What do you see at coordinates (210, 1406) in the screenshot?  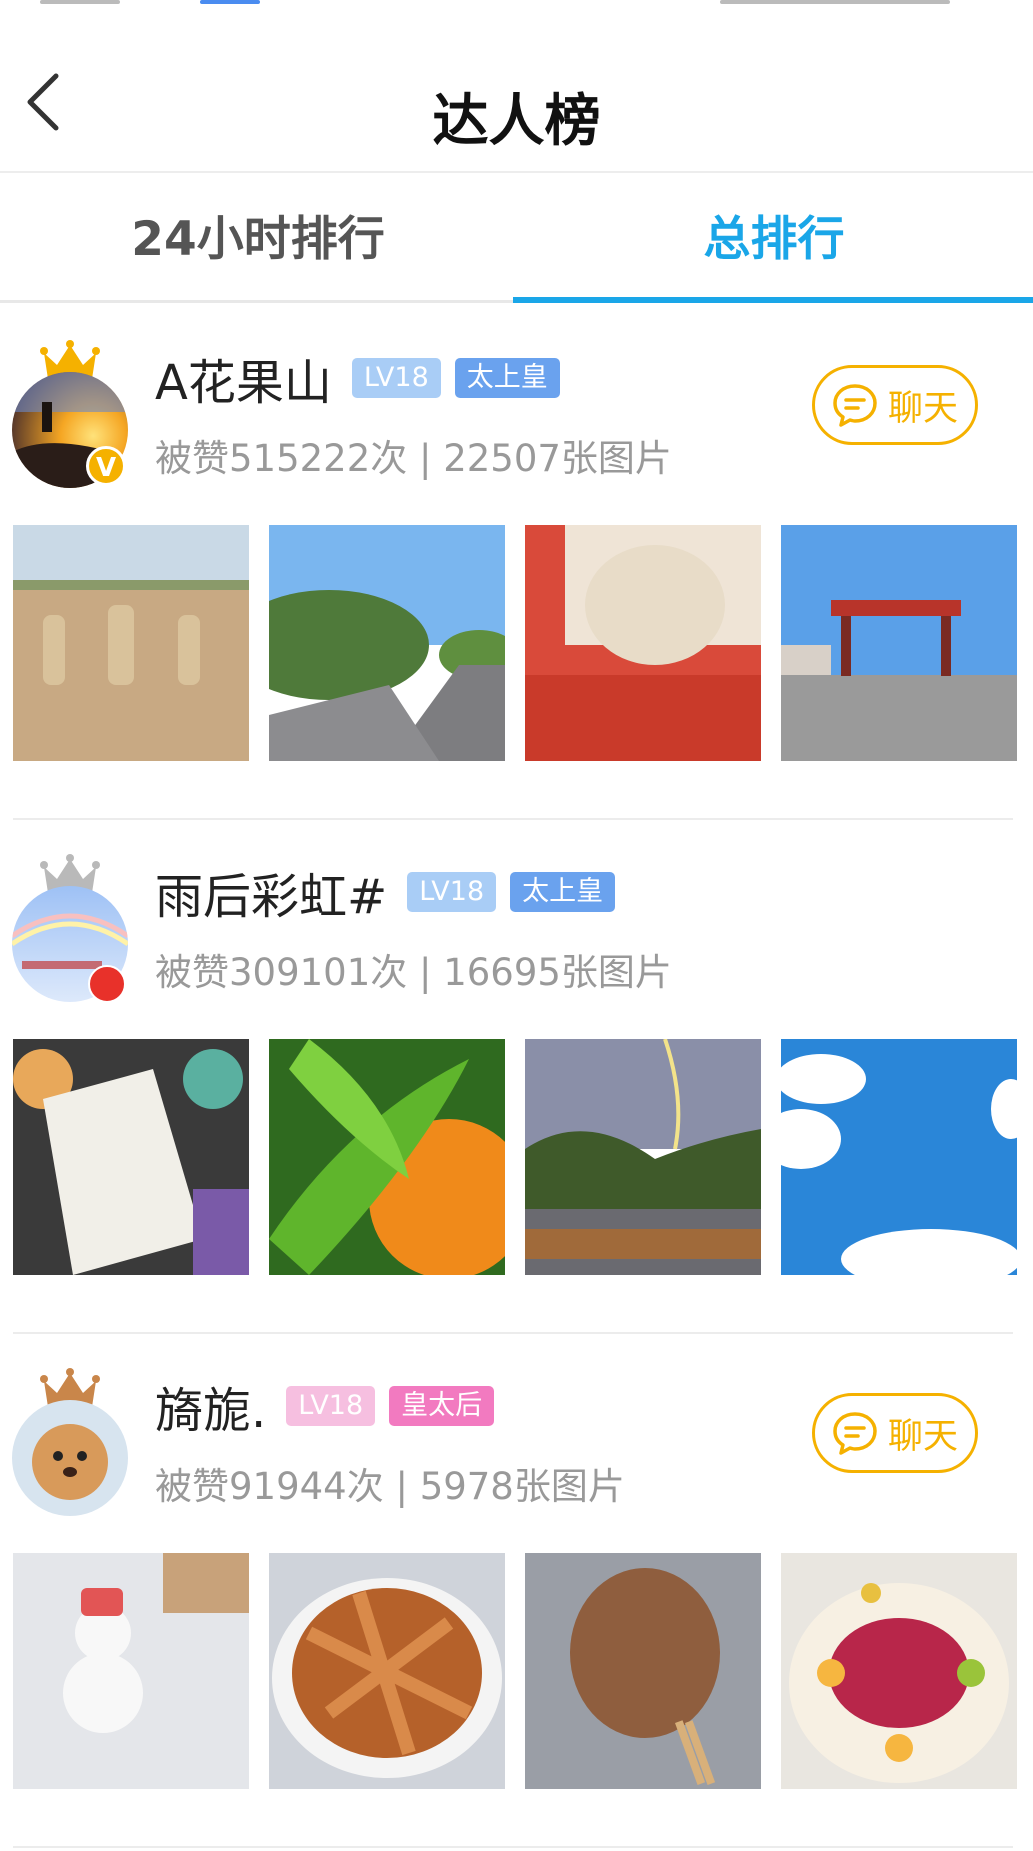 I see `username: 旖旎.` at bounding box center [210, 1406].